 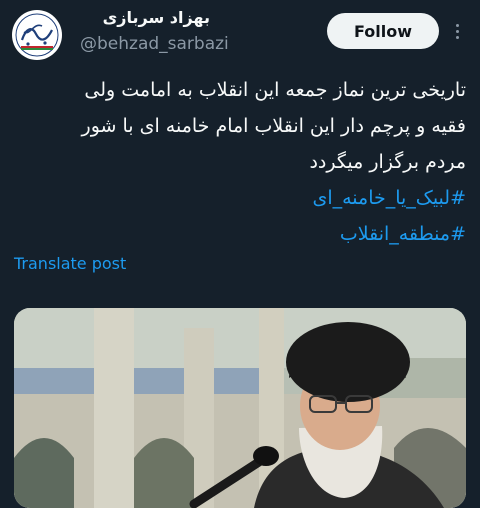 What do you see at coordinates (387, 162) in the screenshot?
I see `tweet-text-line: مردم برگزار میگردد` at bounding box center [387, 162].